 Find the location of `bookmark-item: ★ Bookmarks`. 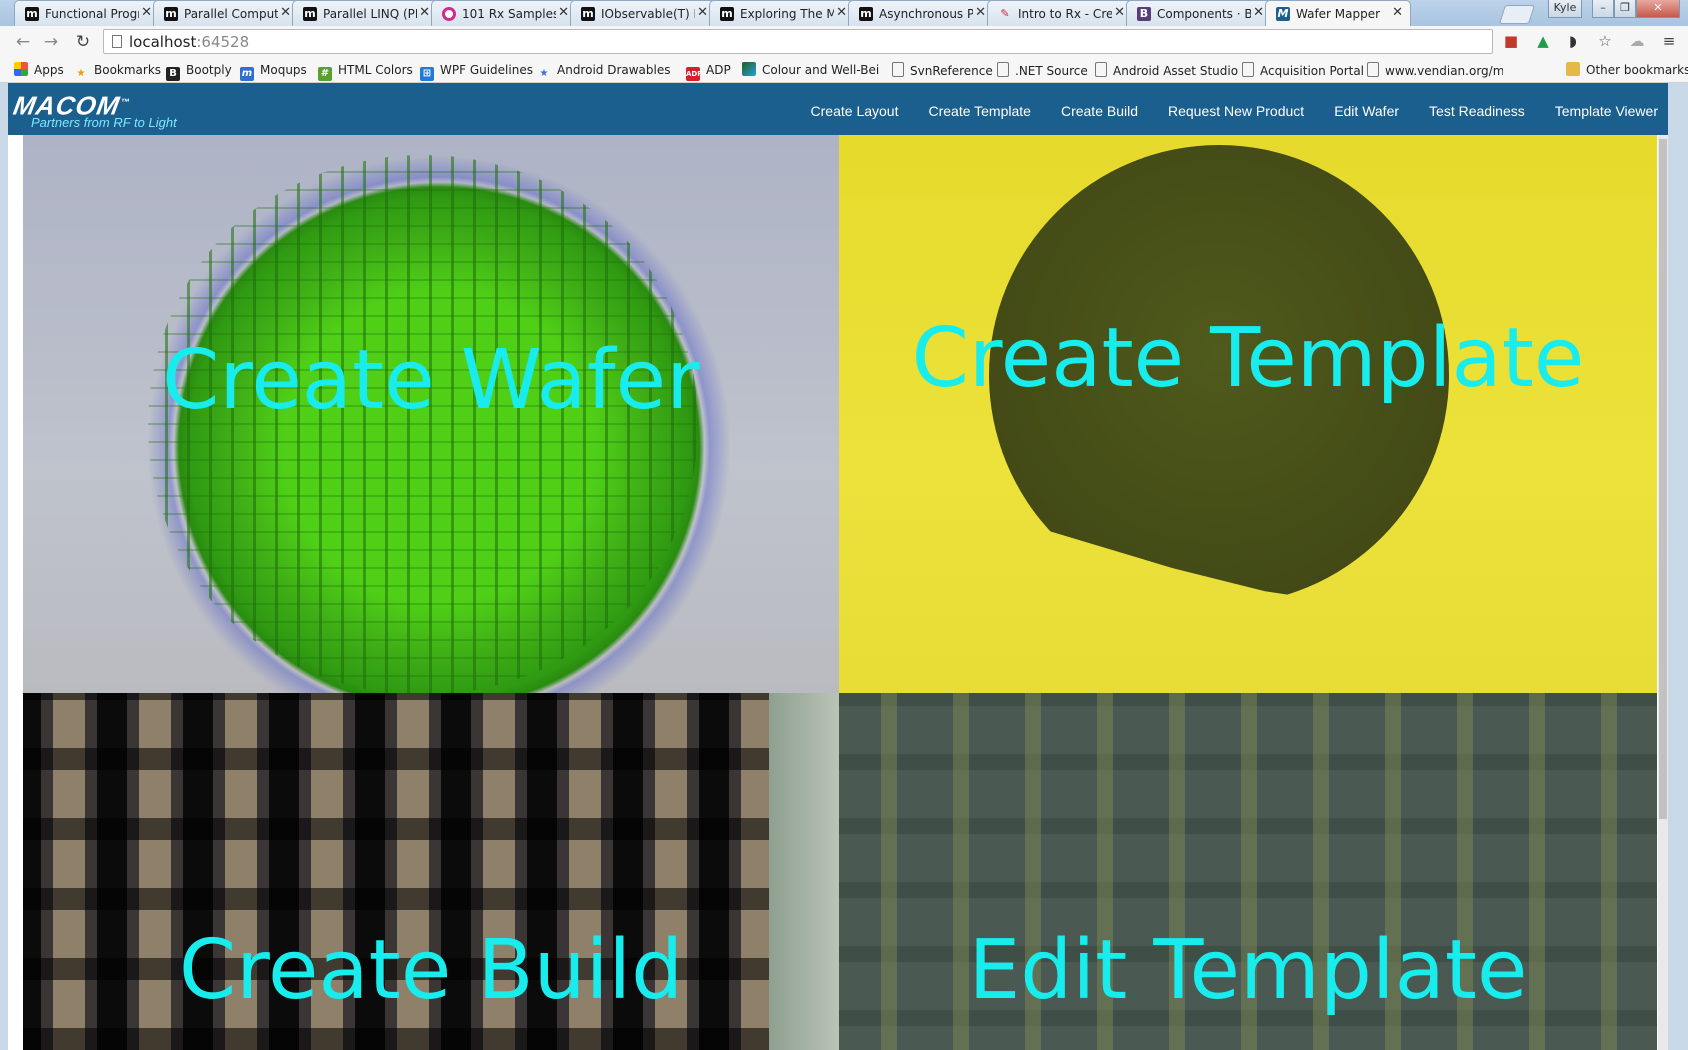

bookmark-item: ★ Bookmarks is located at coordinates (118, 70).